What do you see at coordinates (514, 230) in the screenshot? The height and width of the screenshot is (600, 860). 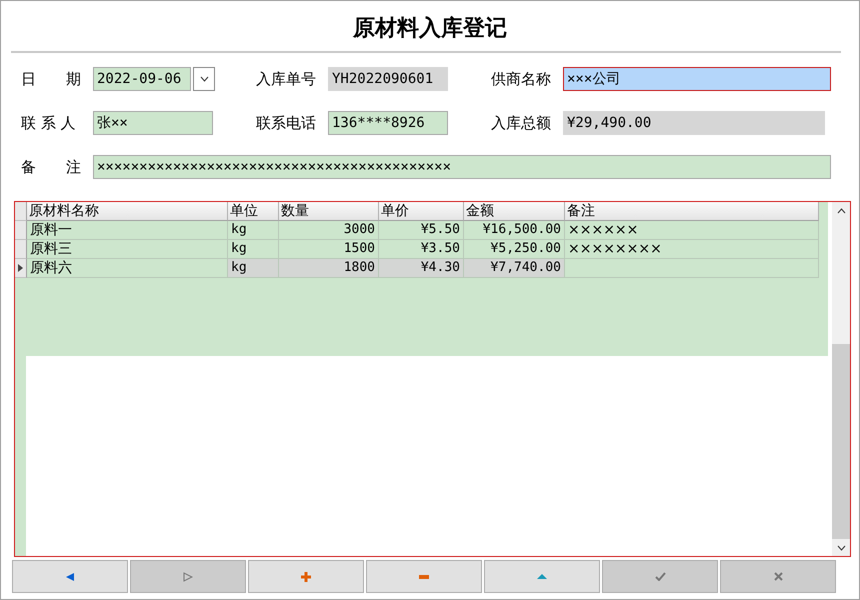 I see `table-cell: ¥16,500.00` at bounding box center [514, 230].